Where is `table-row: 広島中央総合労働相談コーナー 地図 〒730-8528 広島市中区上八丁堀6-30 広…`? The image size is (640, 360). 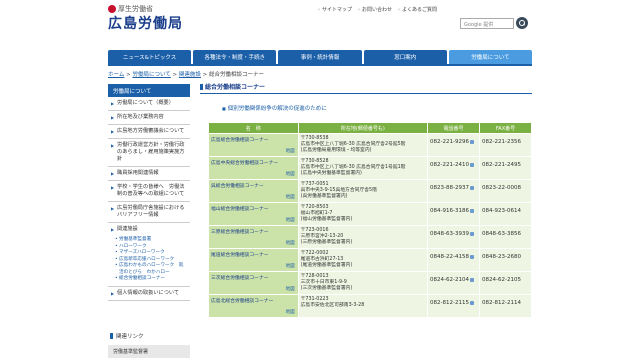
table-row: 広島中央総合労働相談コーナー 地図 〒730-8528 広島市中区上八丁堀6-30 広… is located at coordinates (370, 168).